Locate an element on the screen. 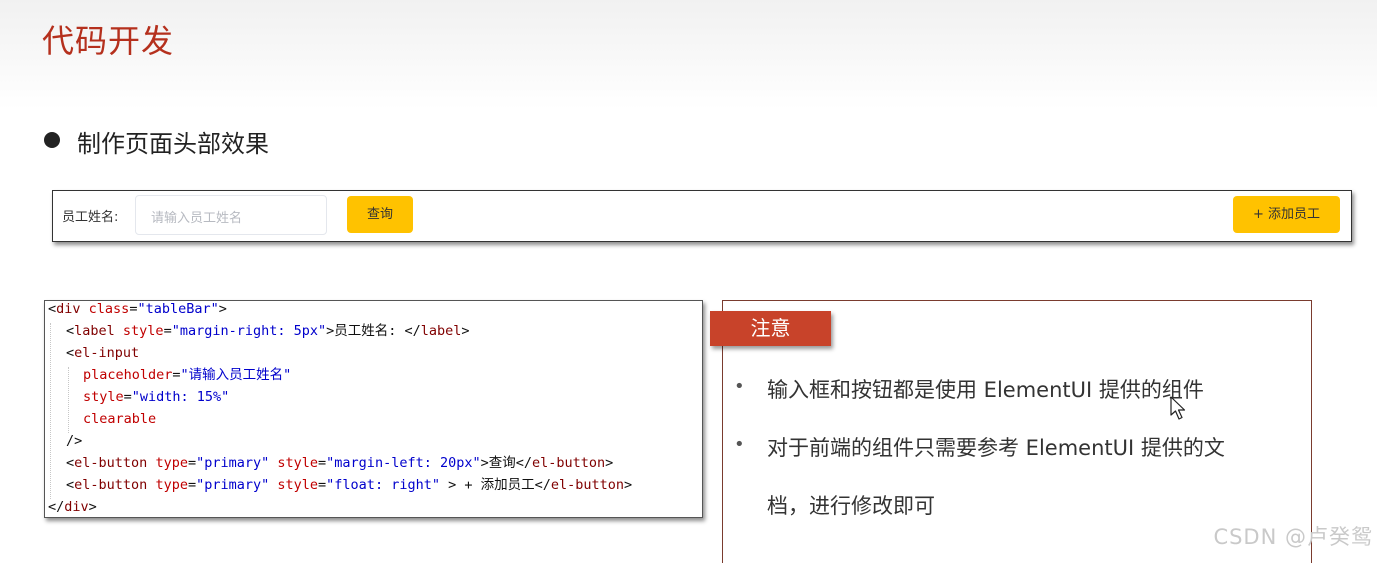  code-line-5: style="width: 15%" is located at coordinates (156, 397).